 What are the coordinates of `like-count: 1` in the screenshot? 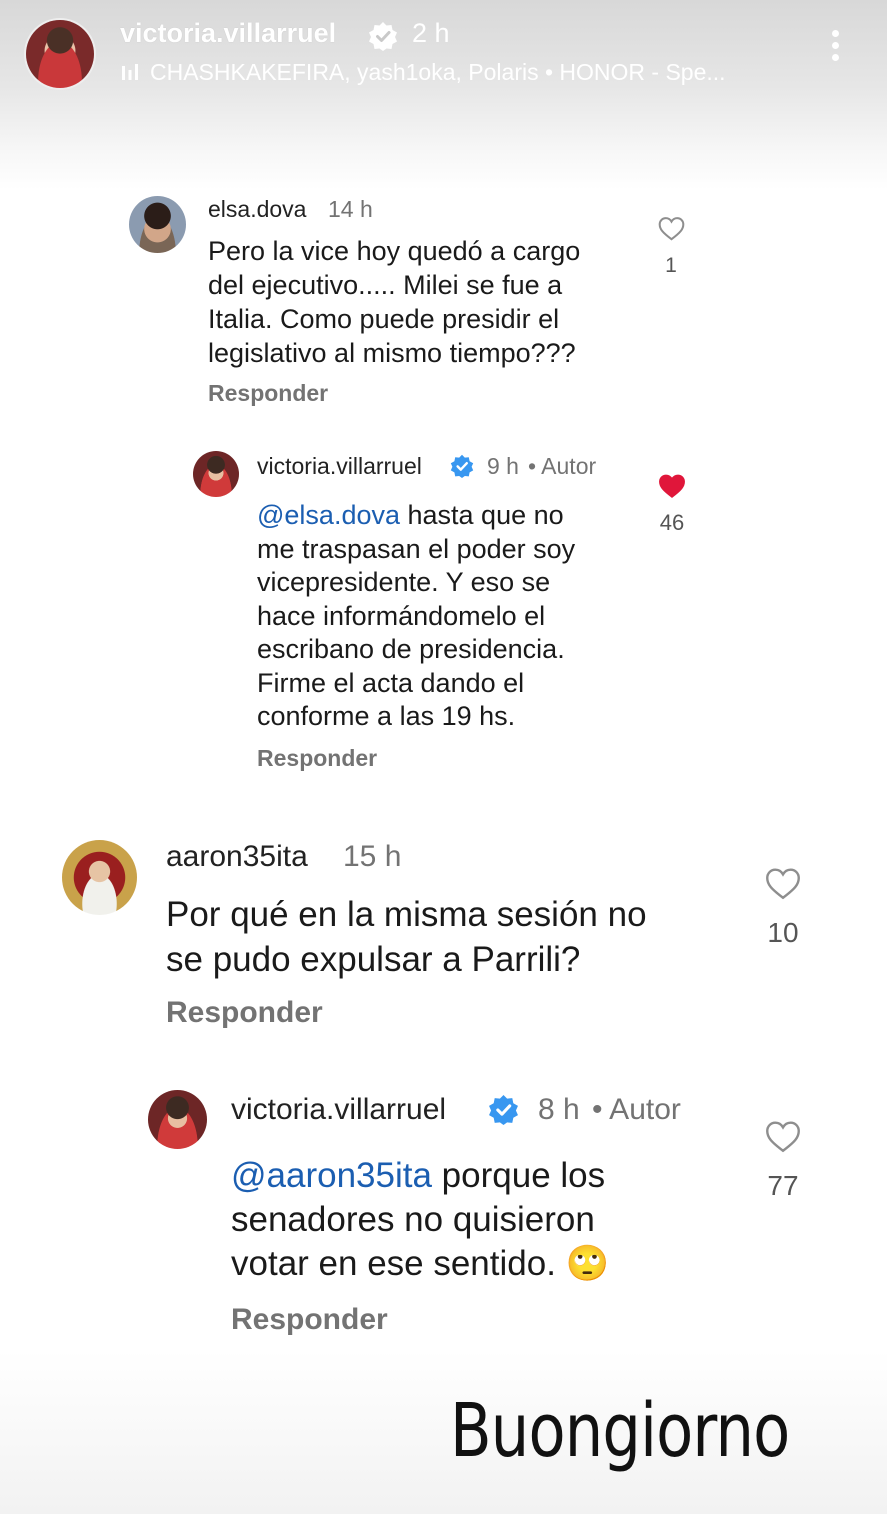 It's located at (671, 265).